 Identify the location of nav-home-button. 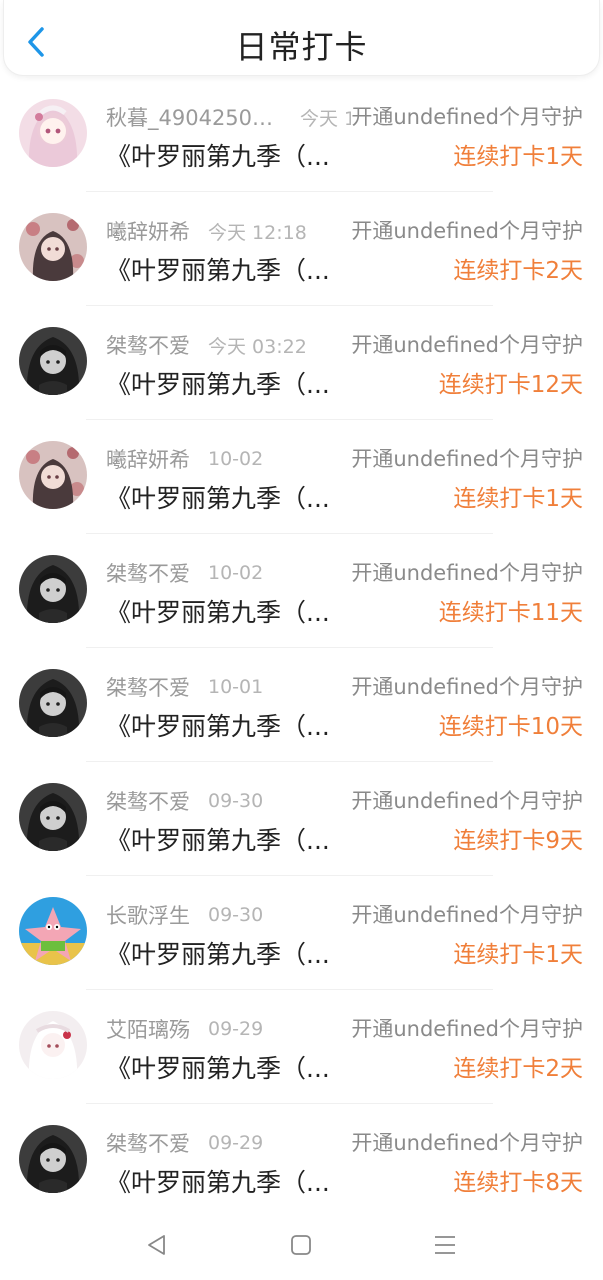
(301, 1245).